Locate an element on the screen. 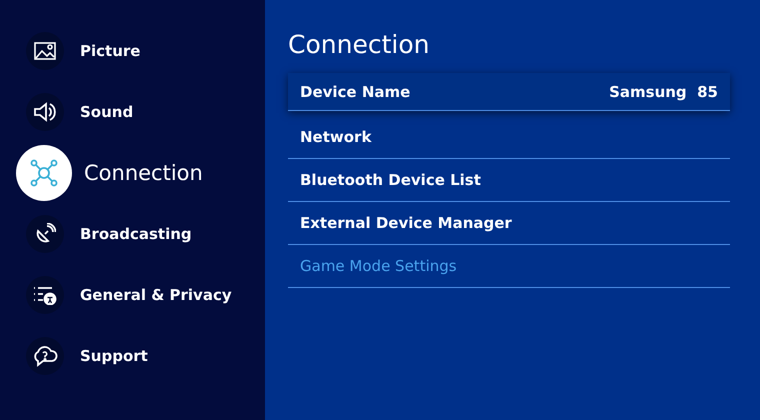  help-cloud-icon is located at coordinates (45, 355).